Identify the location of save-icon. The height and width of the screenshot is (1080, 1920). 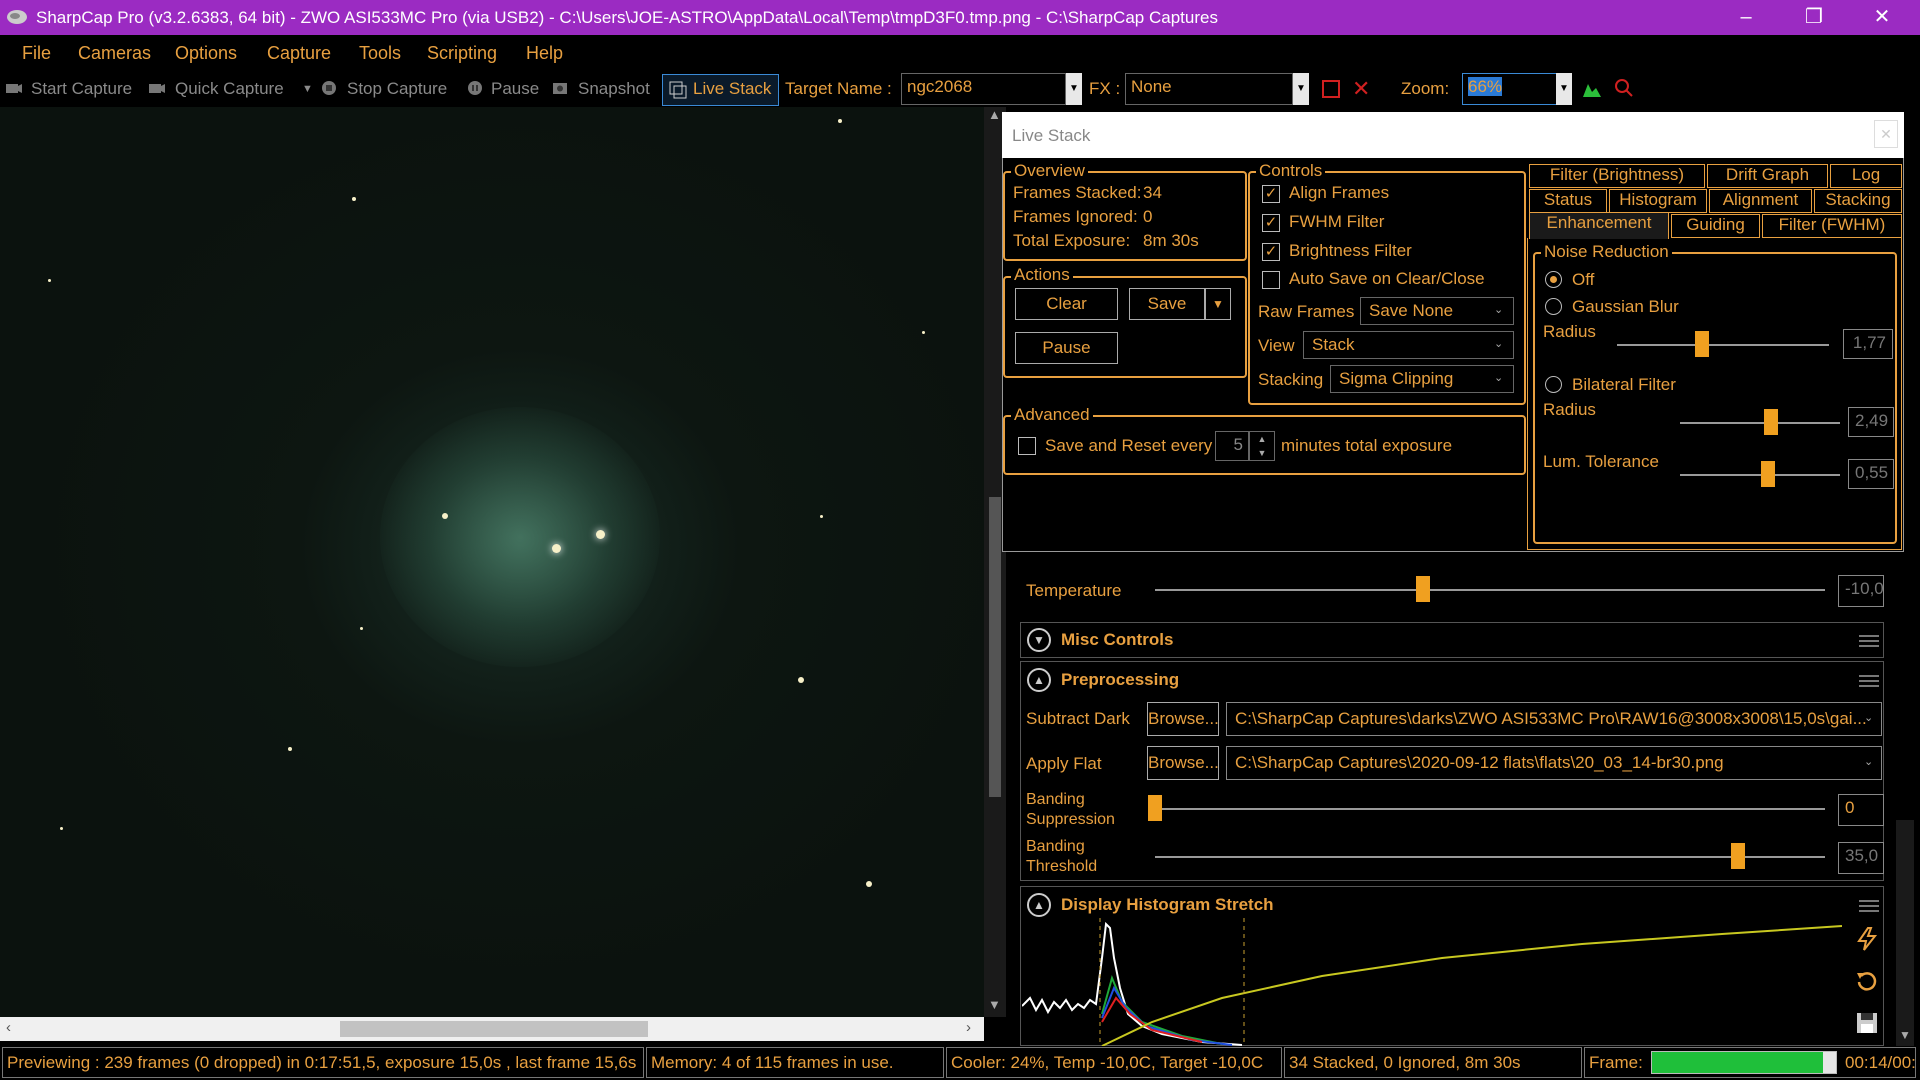
(1867, 1023).